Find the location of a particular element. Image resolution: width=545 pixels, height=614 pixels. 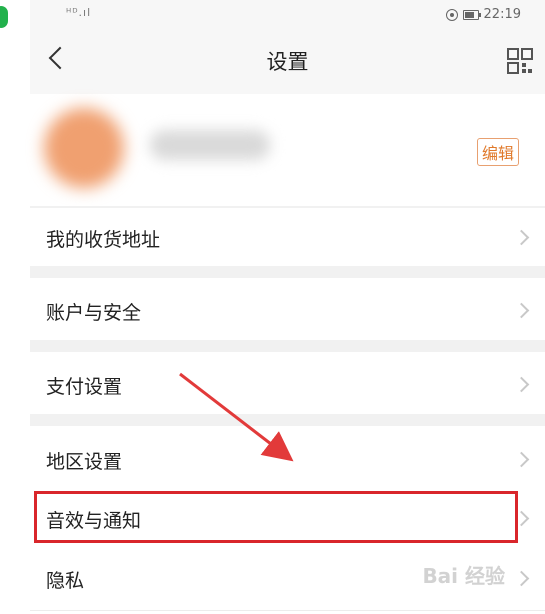

menu-item-label: 我的收货地址 is located at coordinates (103, 240).